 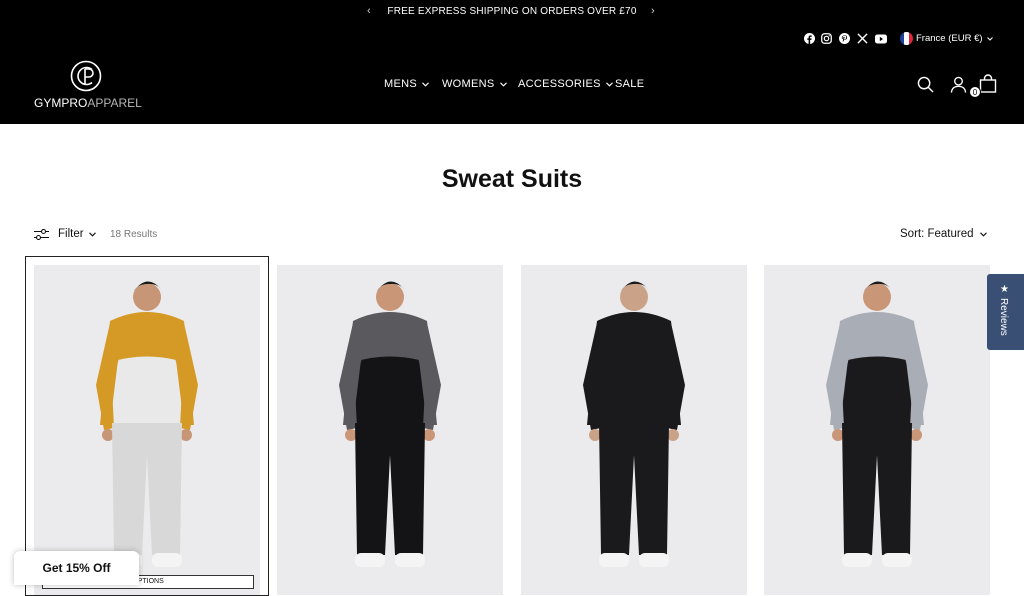 I want to click on nav-mens: MENS, so click(x=406, y=84).